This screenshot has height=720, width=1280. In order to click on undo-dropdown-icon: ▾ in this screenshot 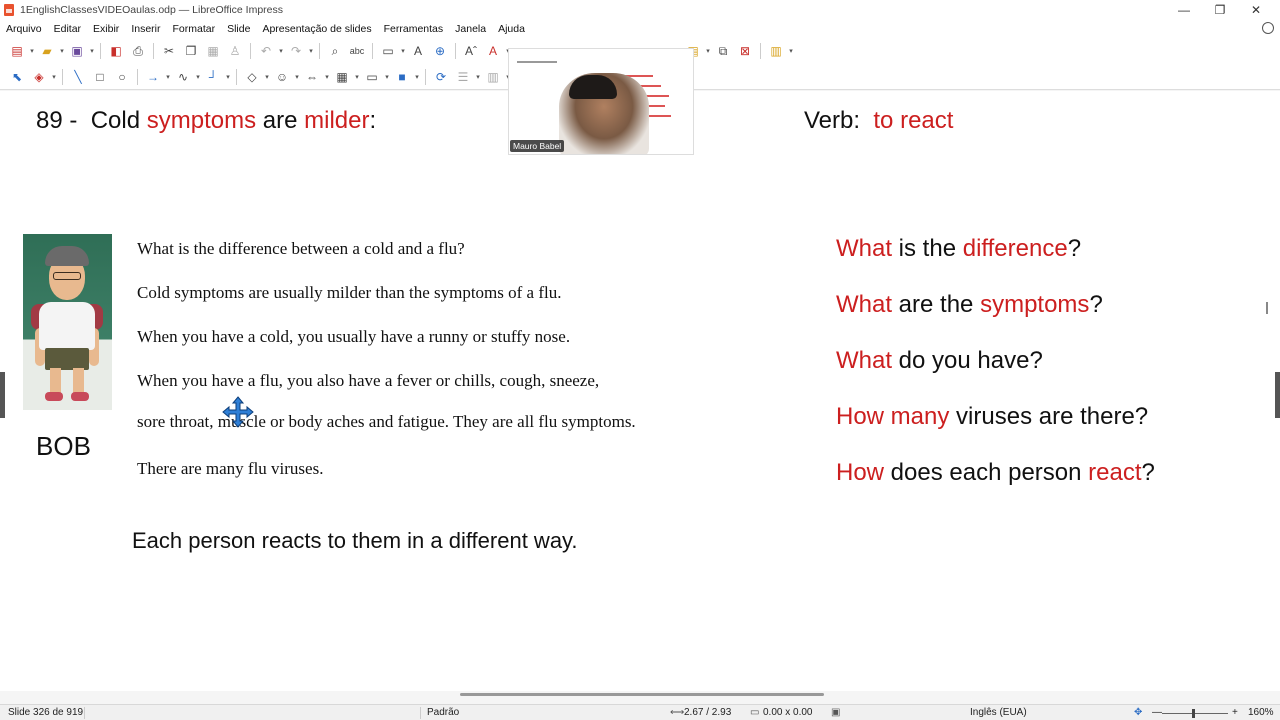, I will do `click(281, 51)`.